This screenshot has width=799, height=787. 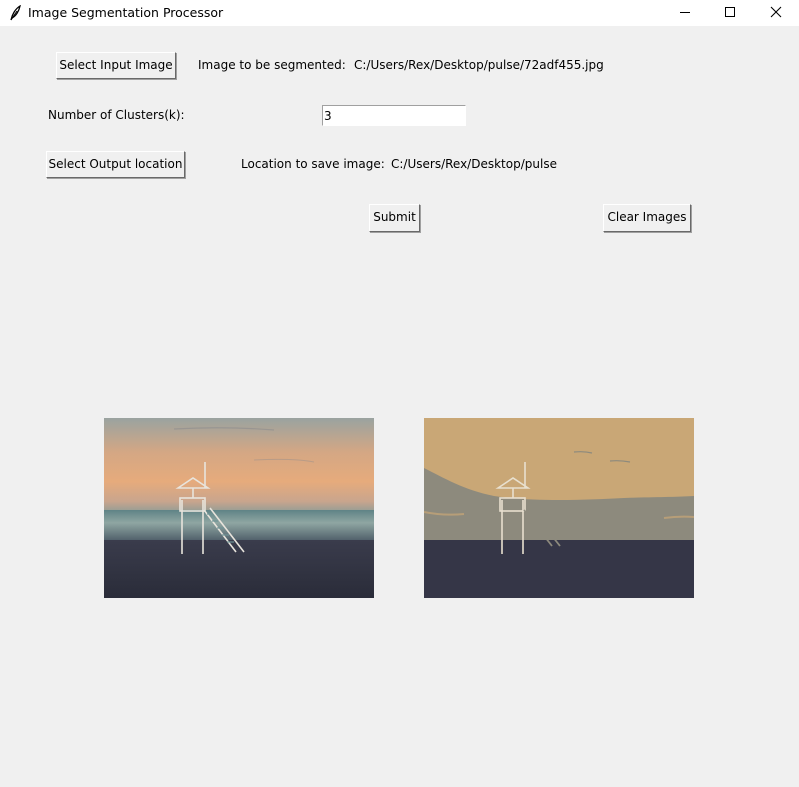 I want to click on output-path: C:/Users/Rex/Desktop/pulse, so click(x=474, y=164).